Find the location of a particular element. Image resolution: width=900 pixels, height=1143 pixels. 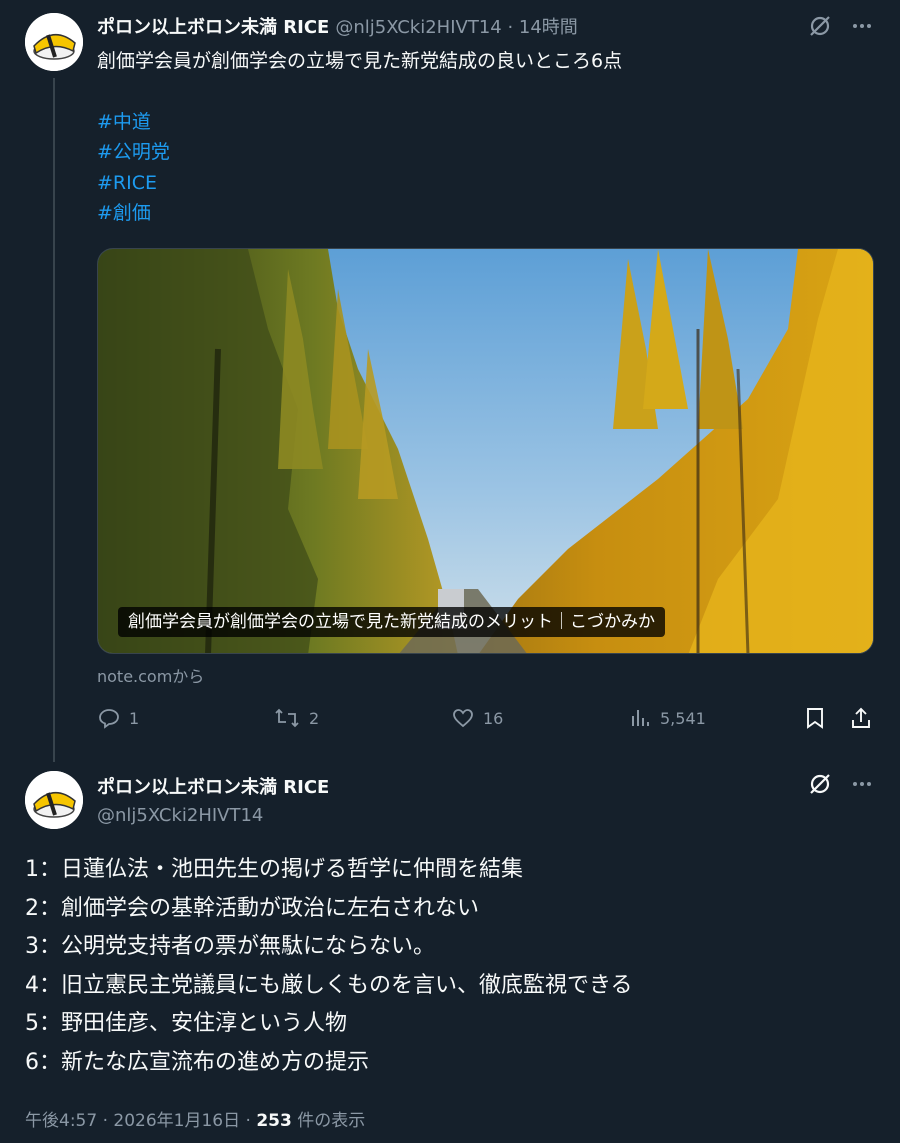

views-icon is located at coordinates (640, 718).